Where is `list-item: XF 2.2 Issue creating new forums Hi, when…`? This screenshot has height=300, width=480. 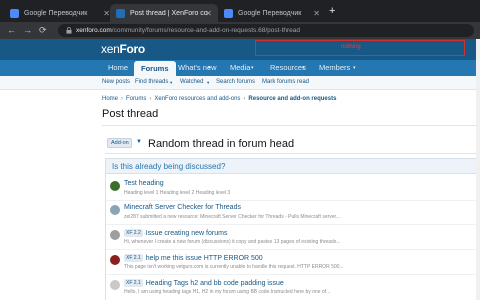 list-item: XF 2.2 Issue creating new forums Hi, when… is located at coordinates (295, 240).